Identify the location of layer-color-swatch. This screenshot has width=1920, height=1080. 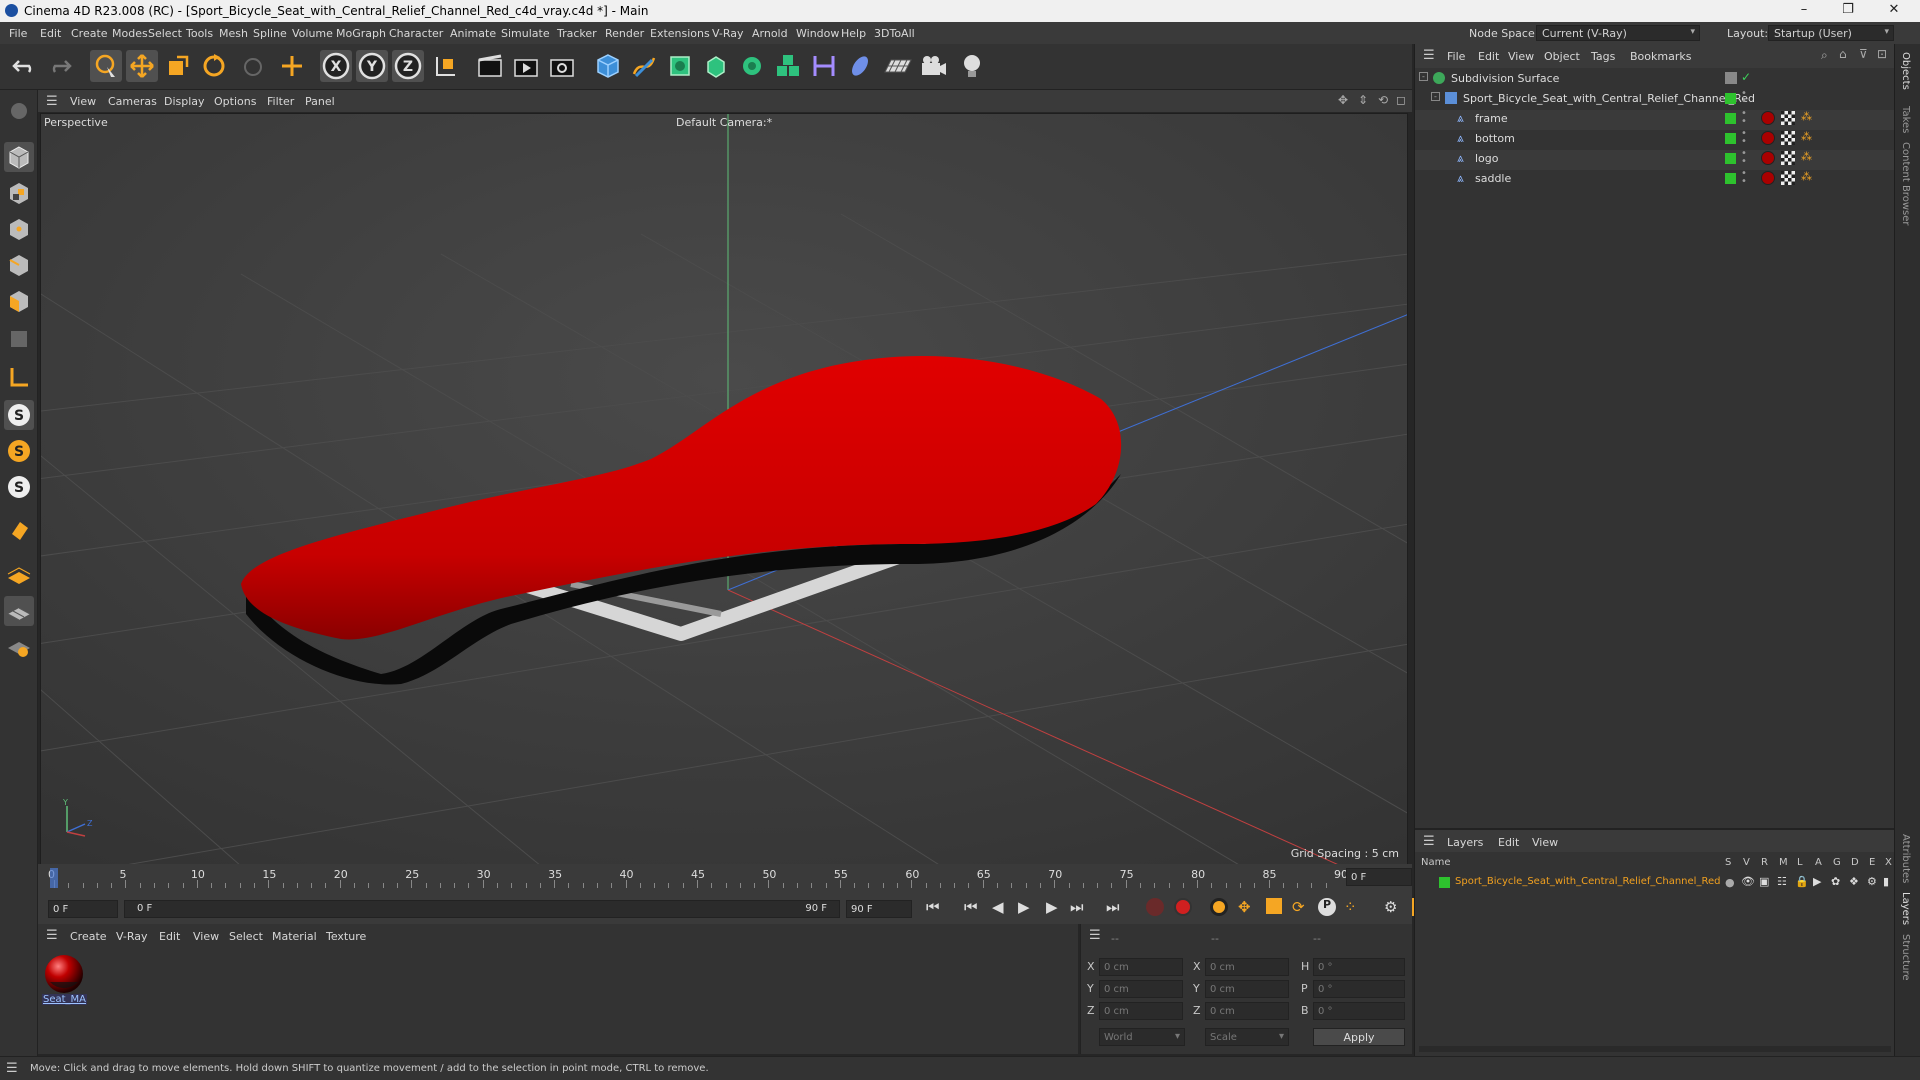
(1444, 882).